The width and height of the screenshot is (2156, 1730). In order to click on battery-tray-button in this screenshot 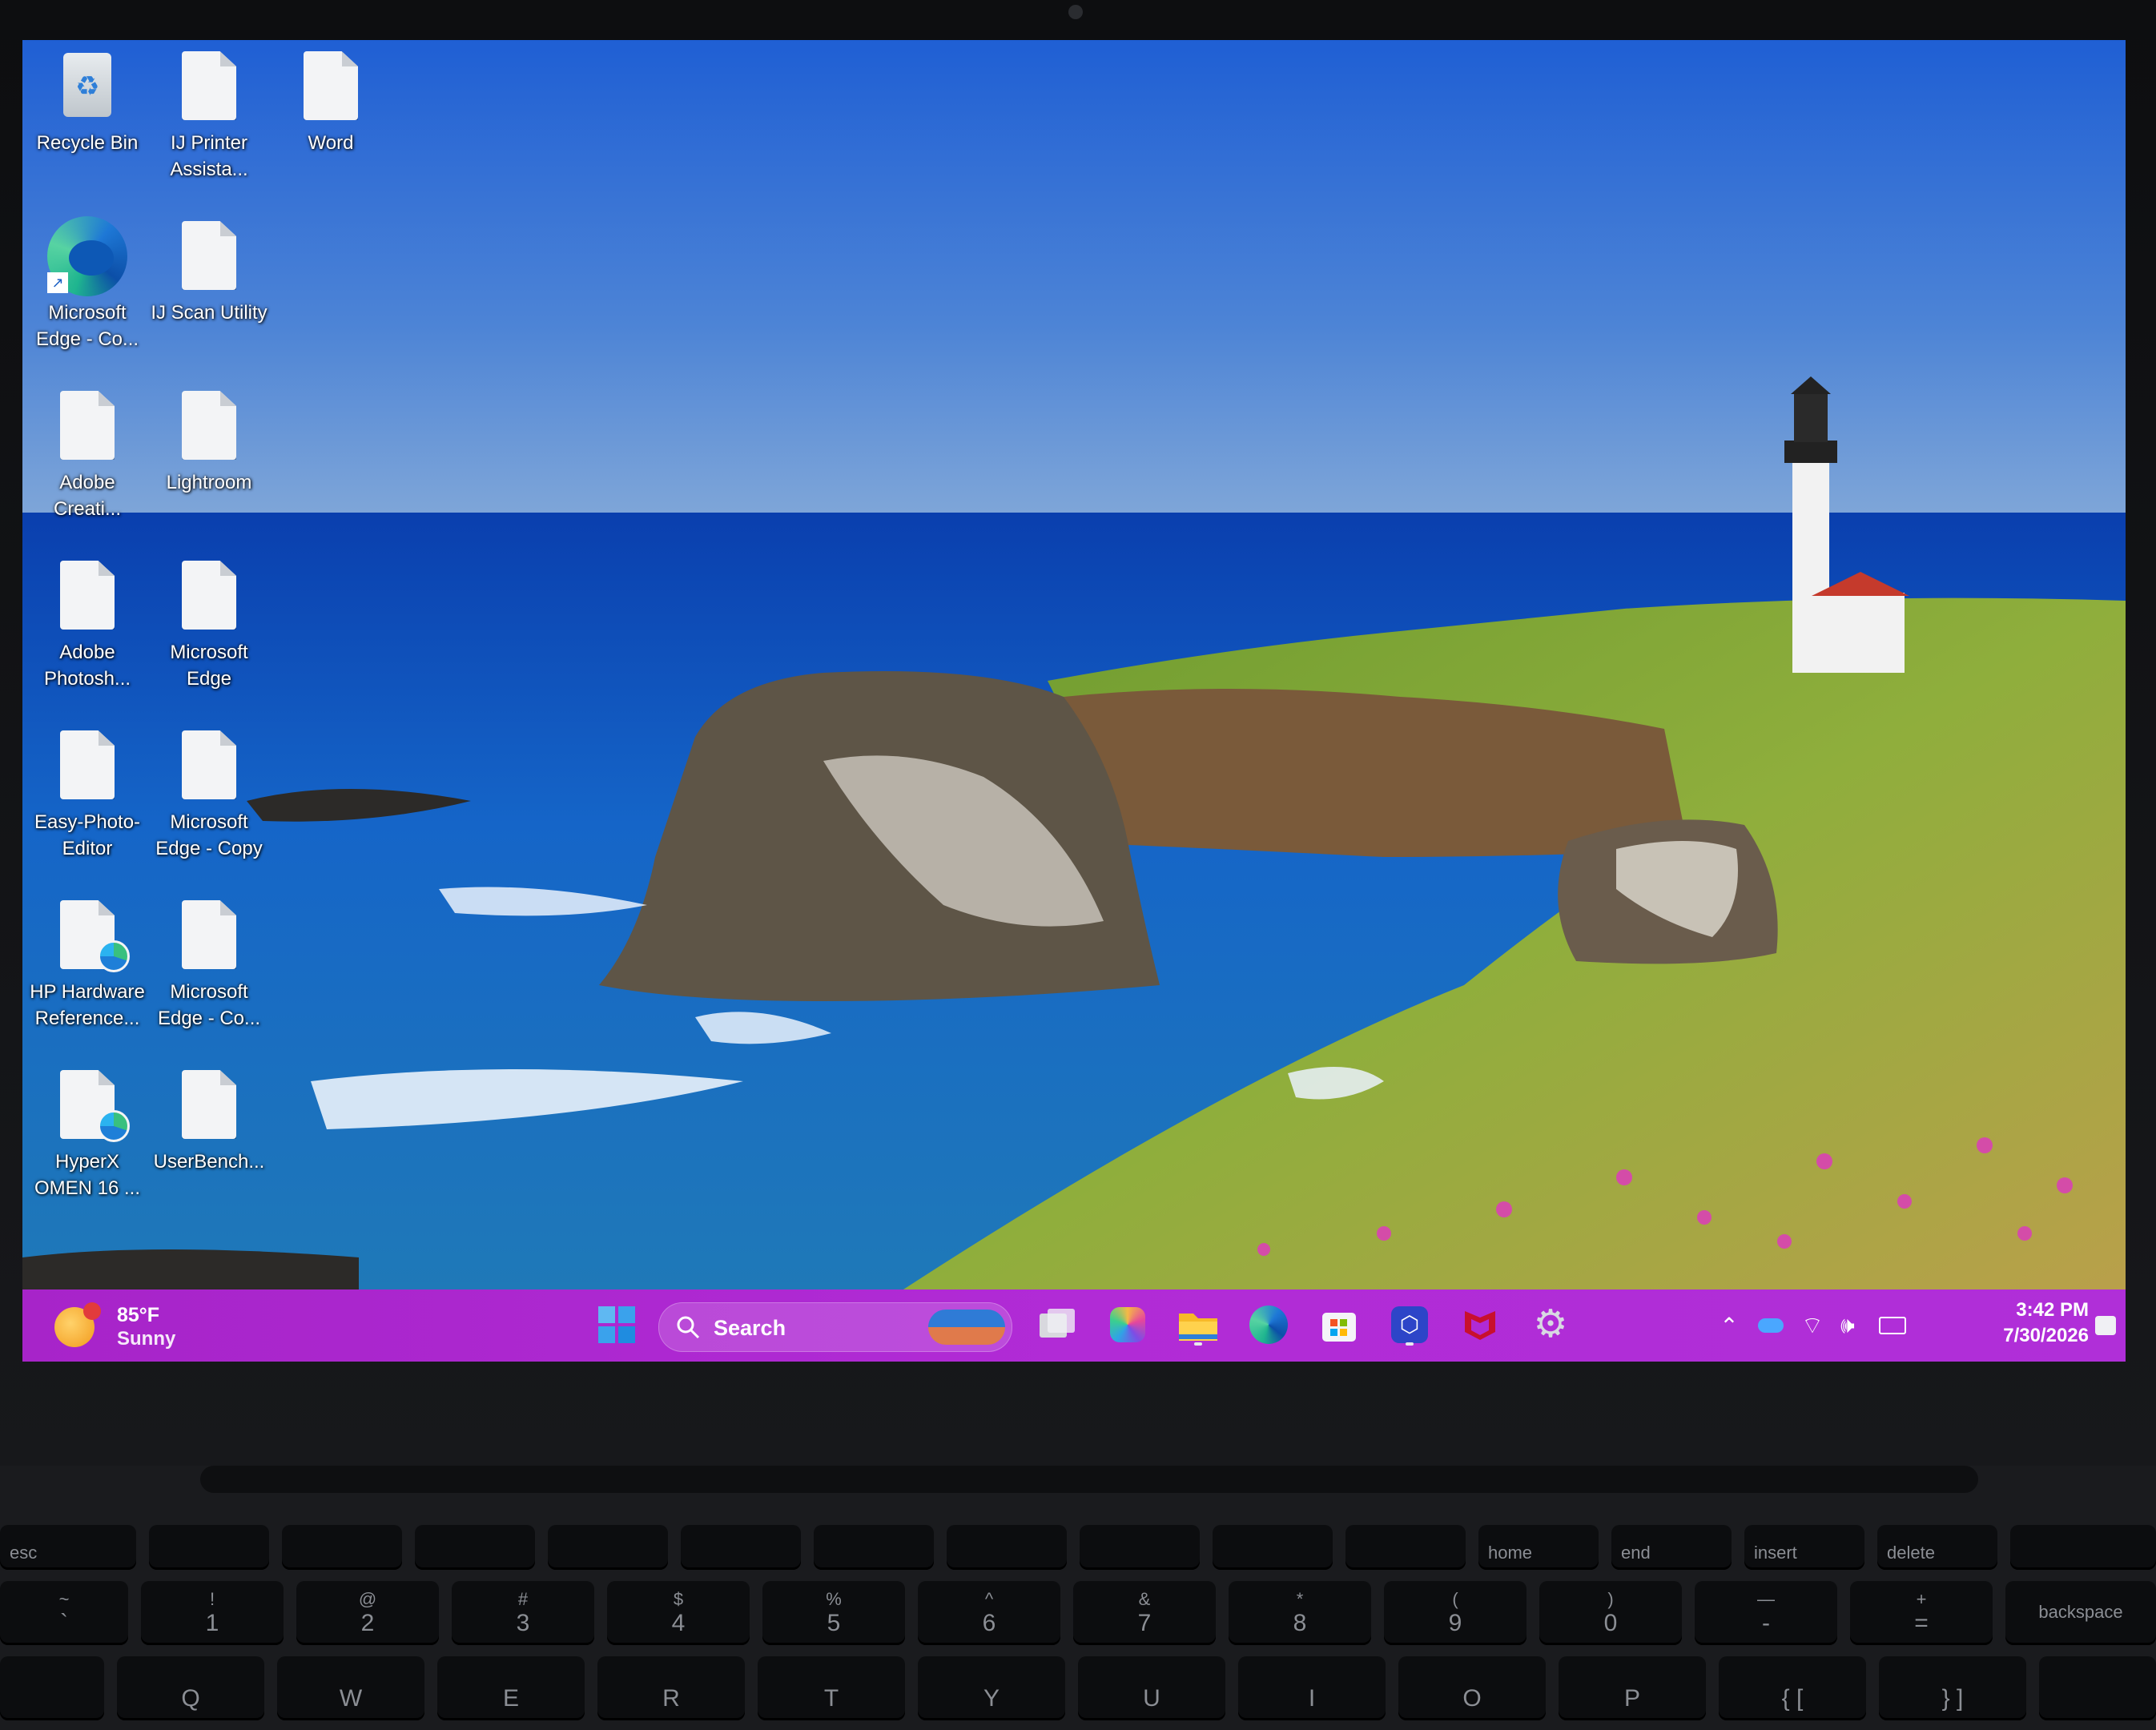, I will do `click(1892, 1326)`.